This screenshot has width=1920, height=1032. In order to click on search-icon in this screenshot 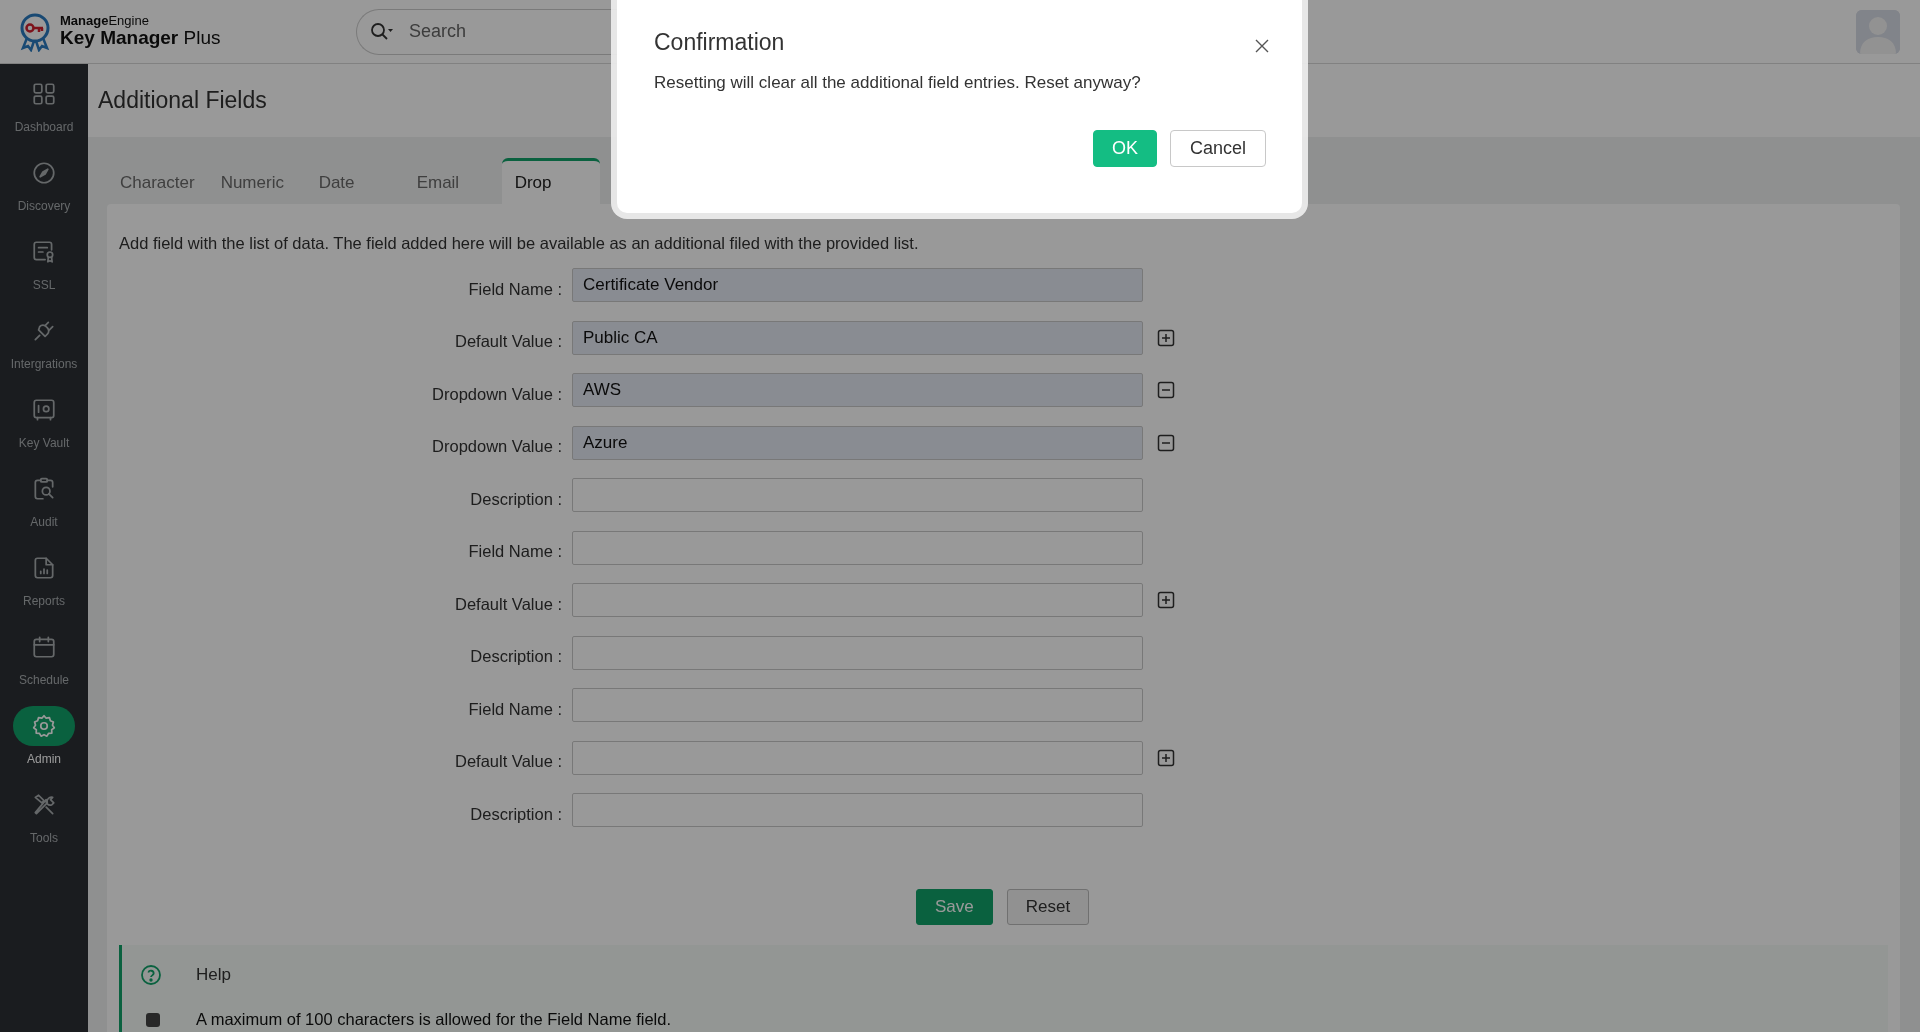, I will do `click(382, 31)`.